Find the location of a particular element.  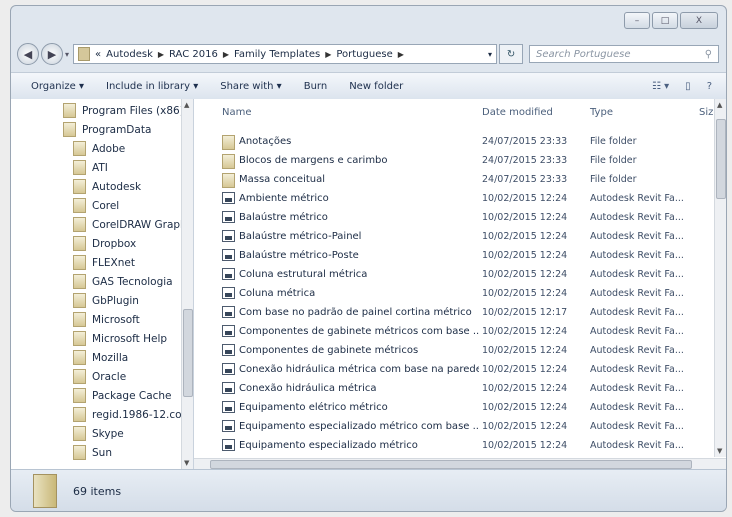

column-type: Type is located at coordinates (601, 112).